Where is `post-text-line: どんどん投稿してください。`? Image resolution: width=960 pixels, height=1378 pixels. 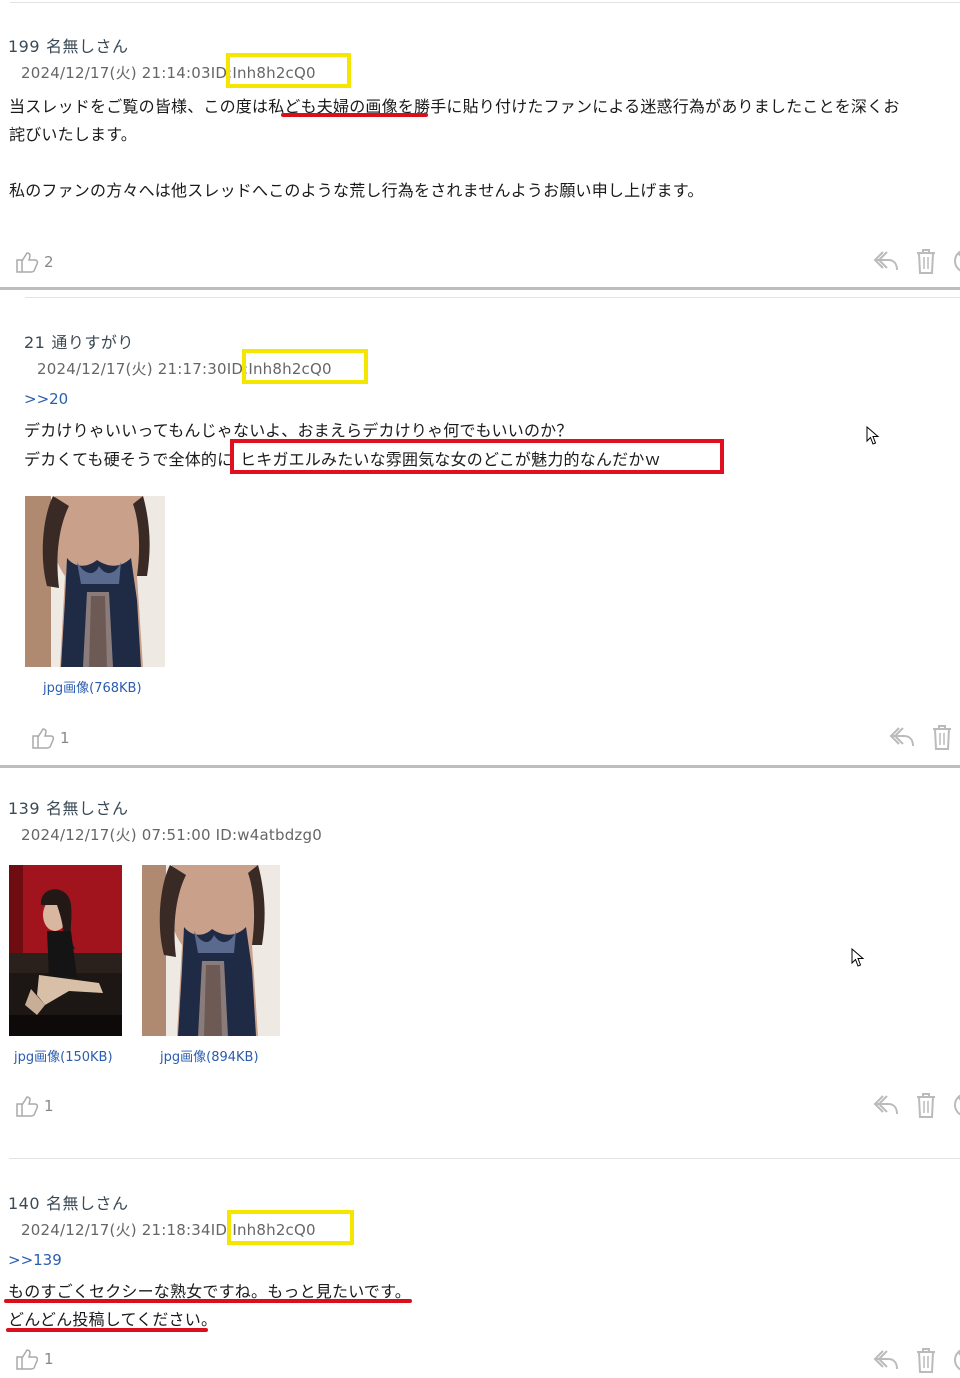
post-text-line: どんどん投稿してください。 is located at coordinates (113, 1319).